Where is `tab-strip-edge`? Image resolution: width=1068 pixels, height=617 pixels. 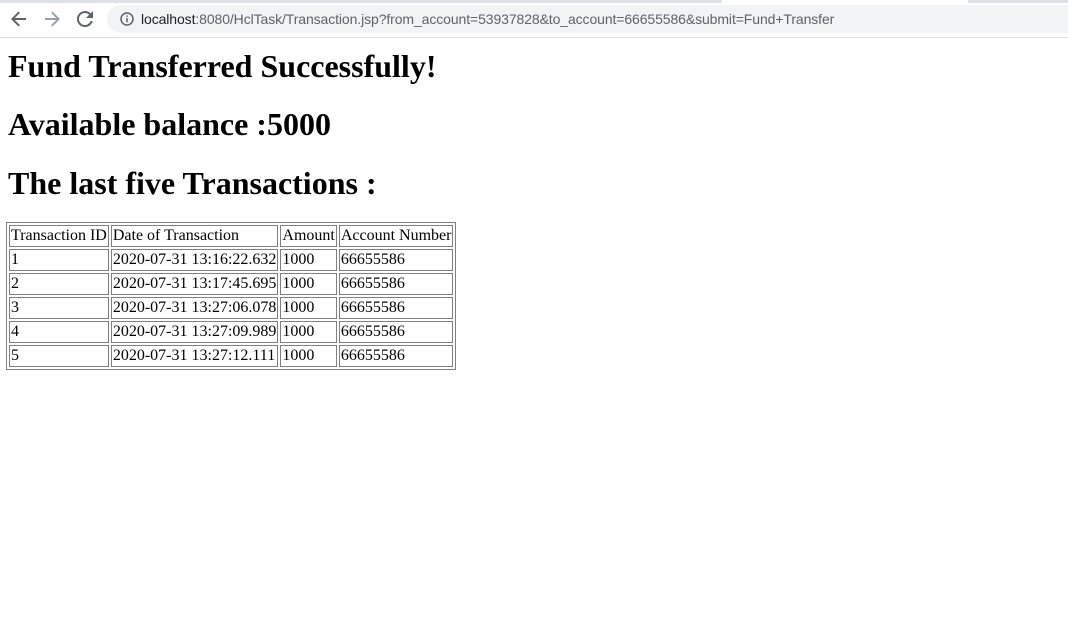
tab-strip-edge is located at coordinates (534, 1).